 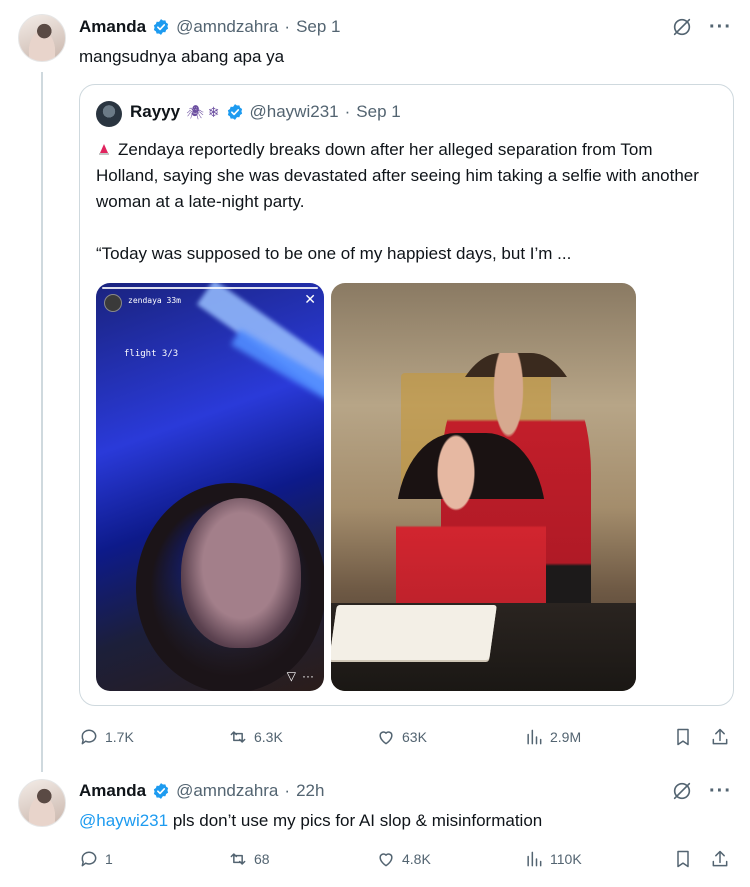 I want to click on media-image-story-screenshot: zendaya 33m ✕ flight 3/3 ▽ ···, so click(x=210, y=487).